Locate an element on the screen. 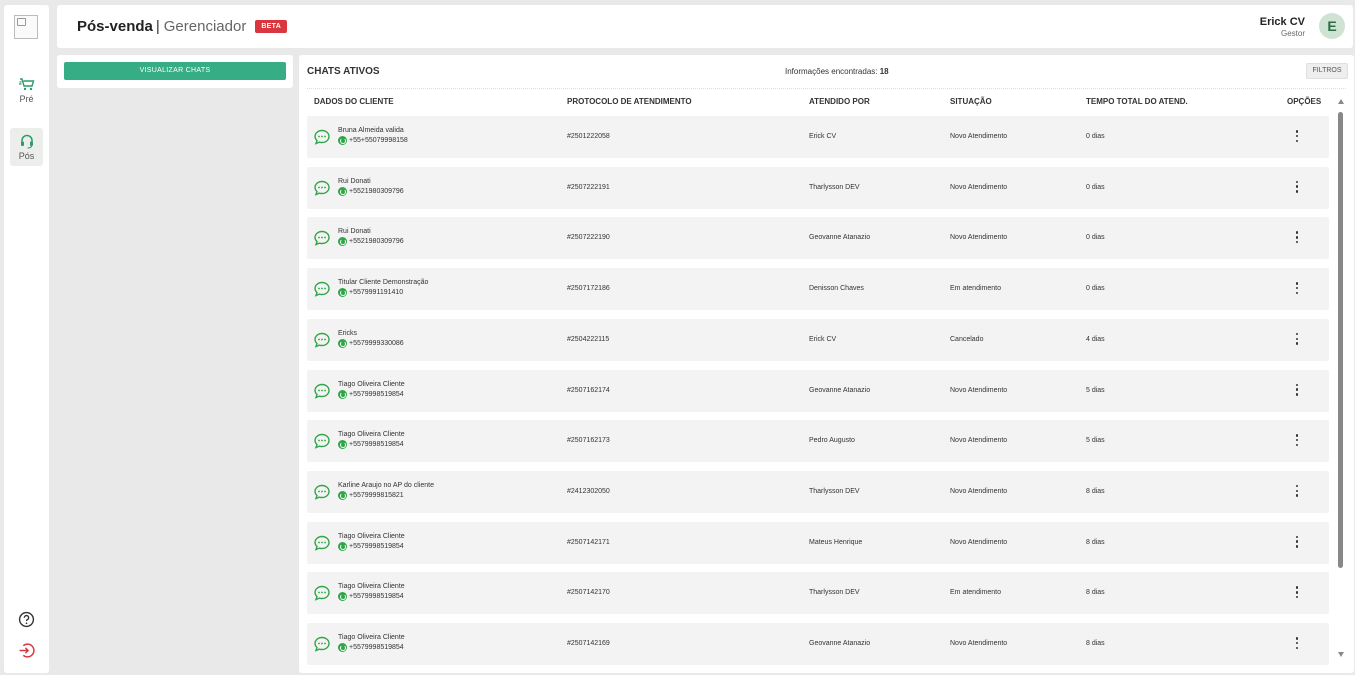  client-phone-number: +5521980309796 is located at coordinates (376, 191).